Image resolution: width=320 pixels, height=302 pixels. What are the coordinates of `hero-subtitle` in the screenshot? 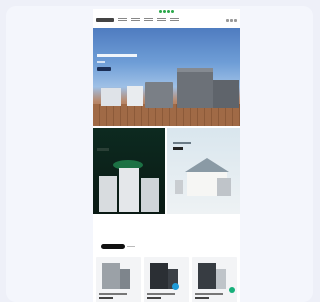 It's located at (101, 62).